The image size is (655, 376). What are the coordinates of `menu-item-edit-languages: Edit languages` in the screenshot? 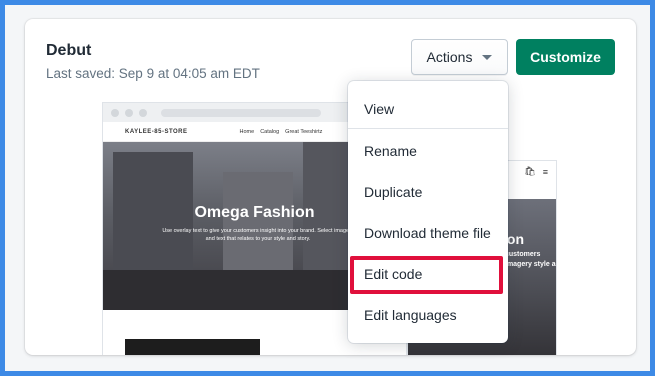 It's located at (410, 315).